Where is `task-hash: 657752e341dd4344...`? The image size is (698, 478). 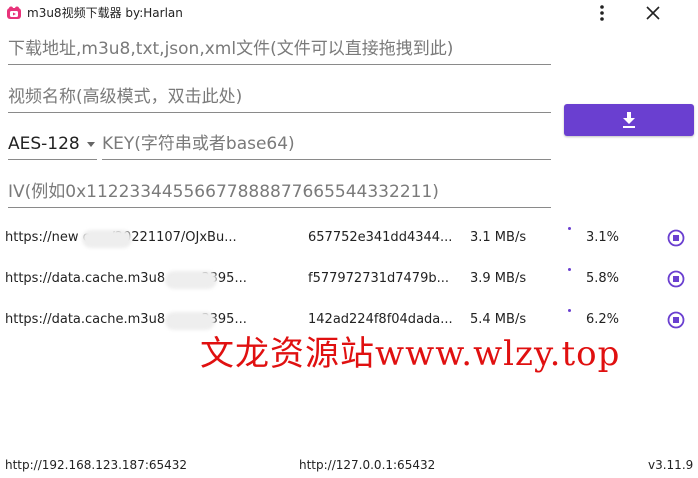
task-hash: 657752e341dd4344... is located at coordinates (380, 237).